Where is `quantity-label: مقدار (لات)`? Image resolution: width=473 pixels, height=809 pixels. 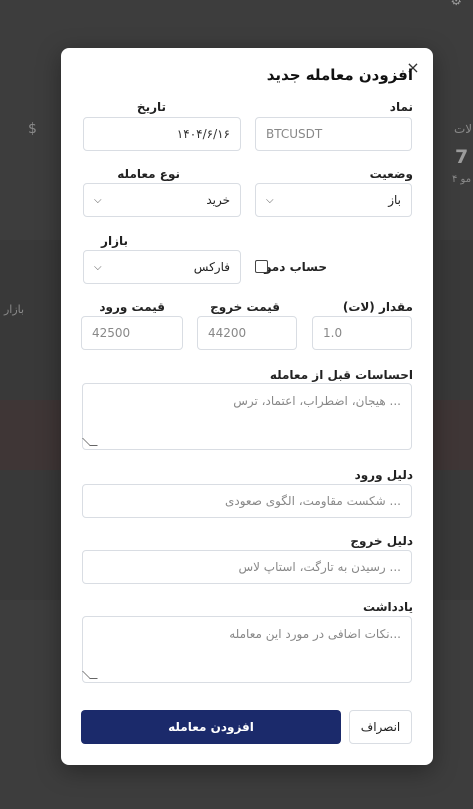
quantity-label: مقدار (لات) is located at coordinates (377, 307).